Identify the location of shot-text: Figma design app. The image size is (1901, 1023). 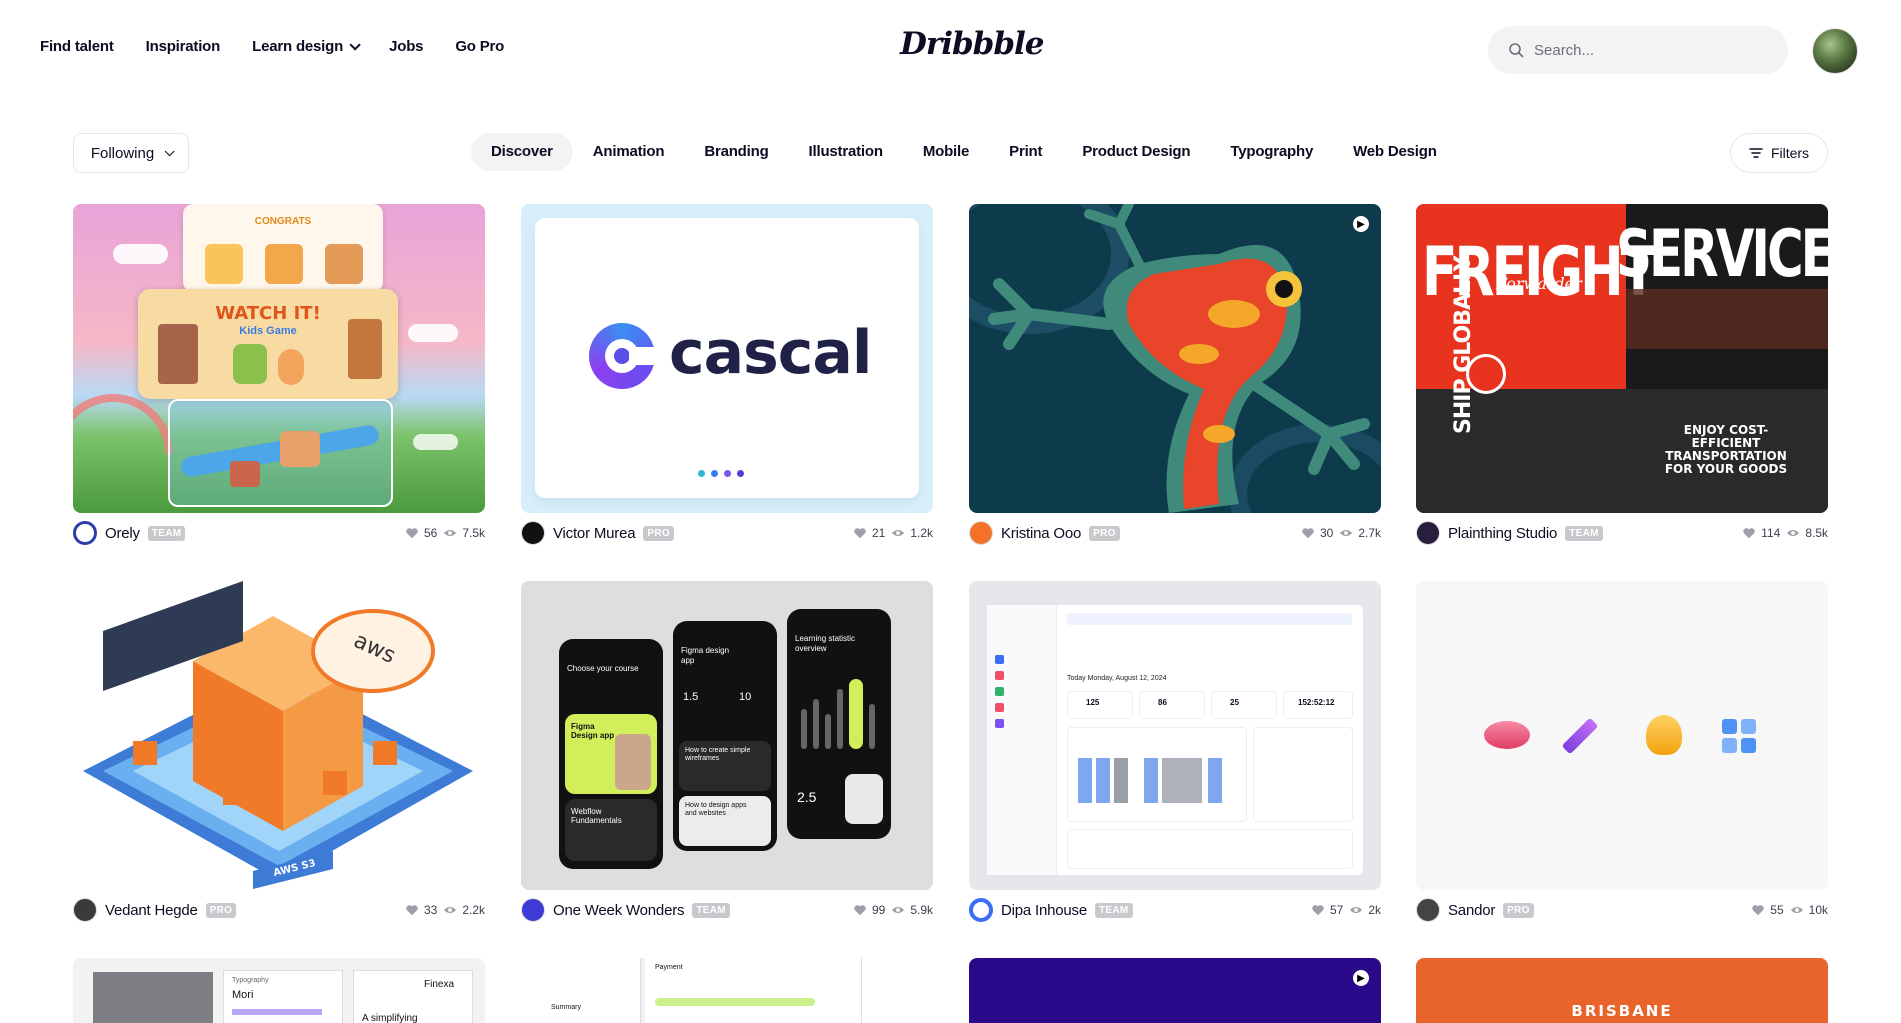
(705, 655).